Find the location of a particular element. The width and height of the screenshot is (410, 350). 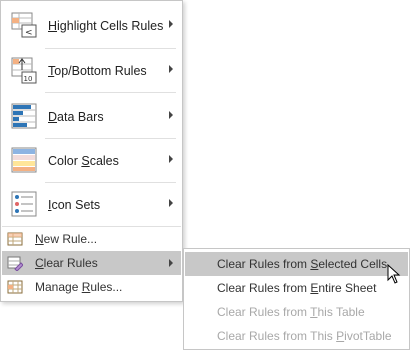

menu-item-label: Top/Bottom Rules is located at coordinates (97, 71).